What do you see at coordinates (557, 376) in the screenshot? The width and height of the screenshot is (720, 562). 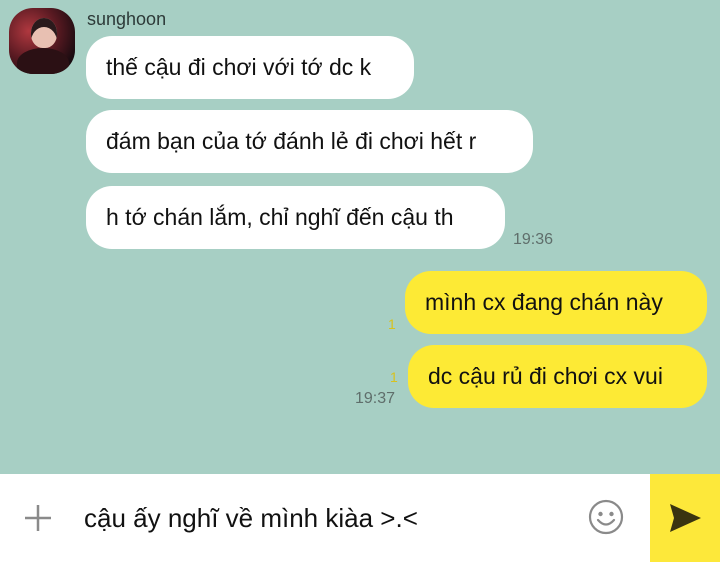 I see `outgoing-message: dc cậu rủ đi chơi cx vui` at bounding box center [557, 376].